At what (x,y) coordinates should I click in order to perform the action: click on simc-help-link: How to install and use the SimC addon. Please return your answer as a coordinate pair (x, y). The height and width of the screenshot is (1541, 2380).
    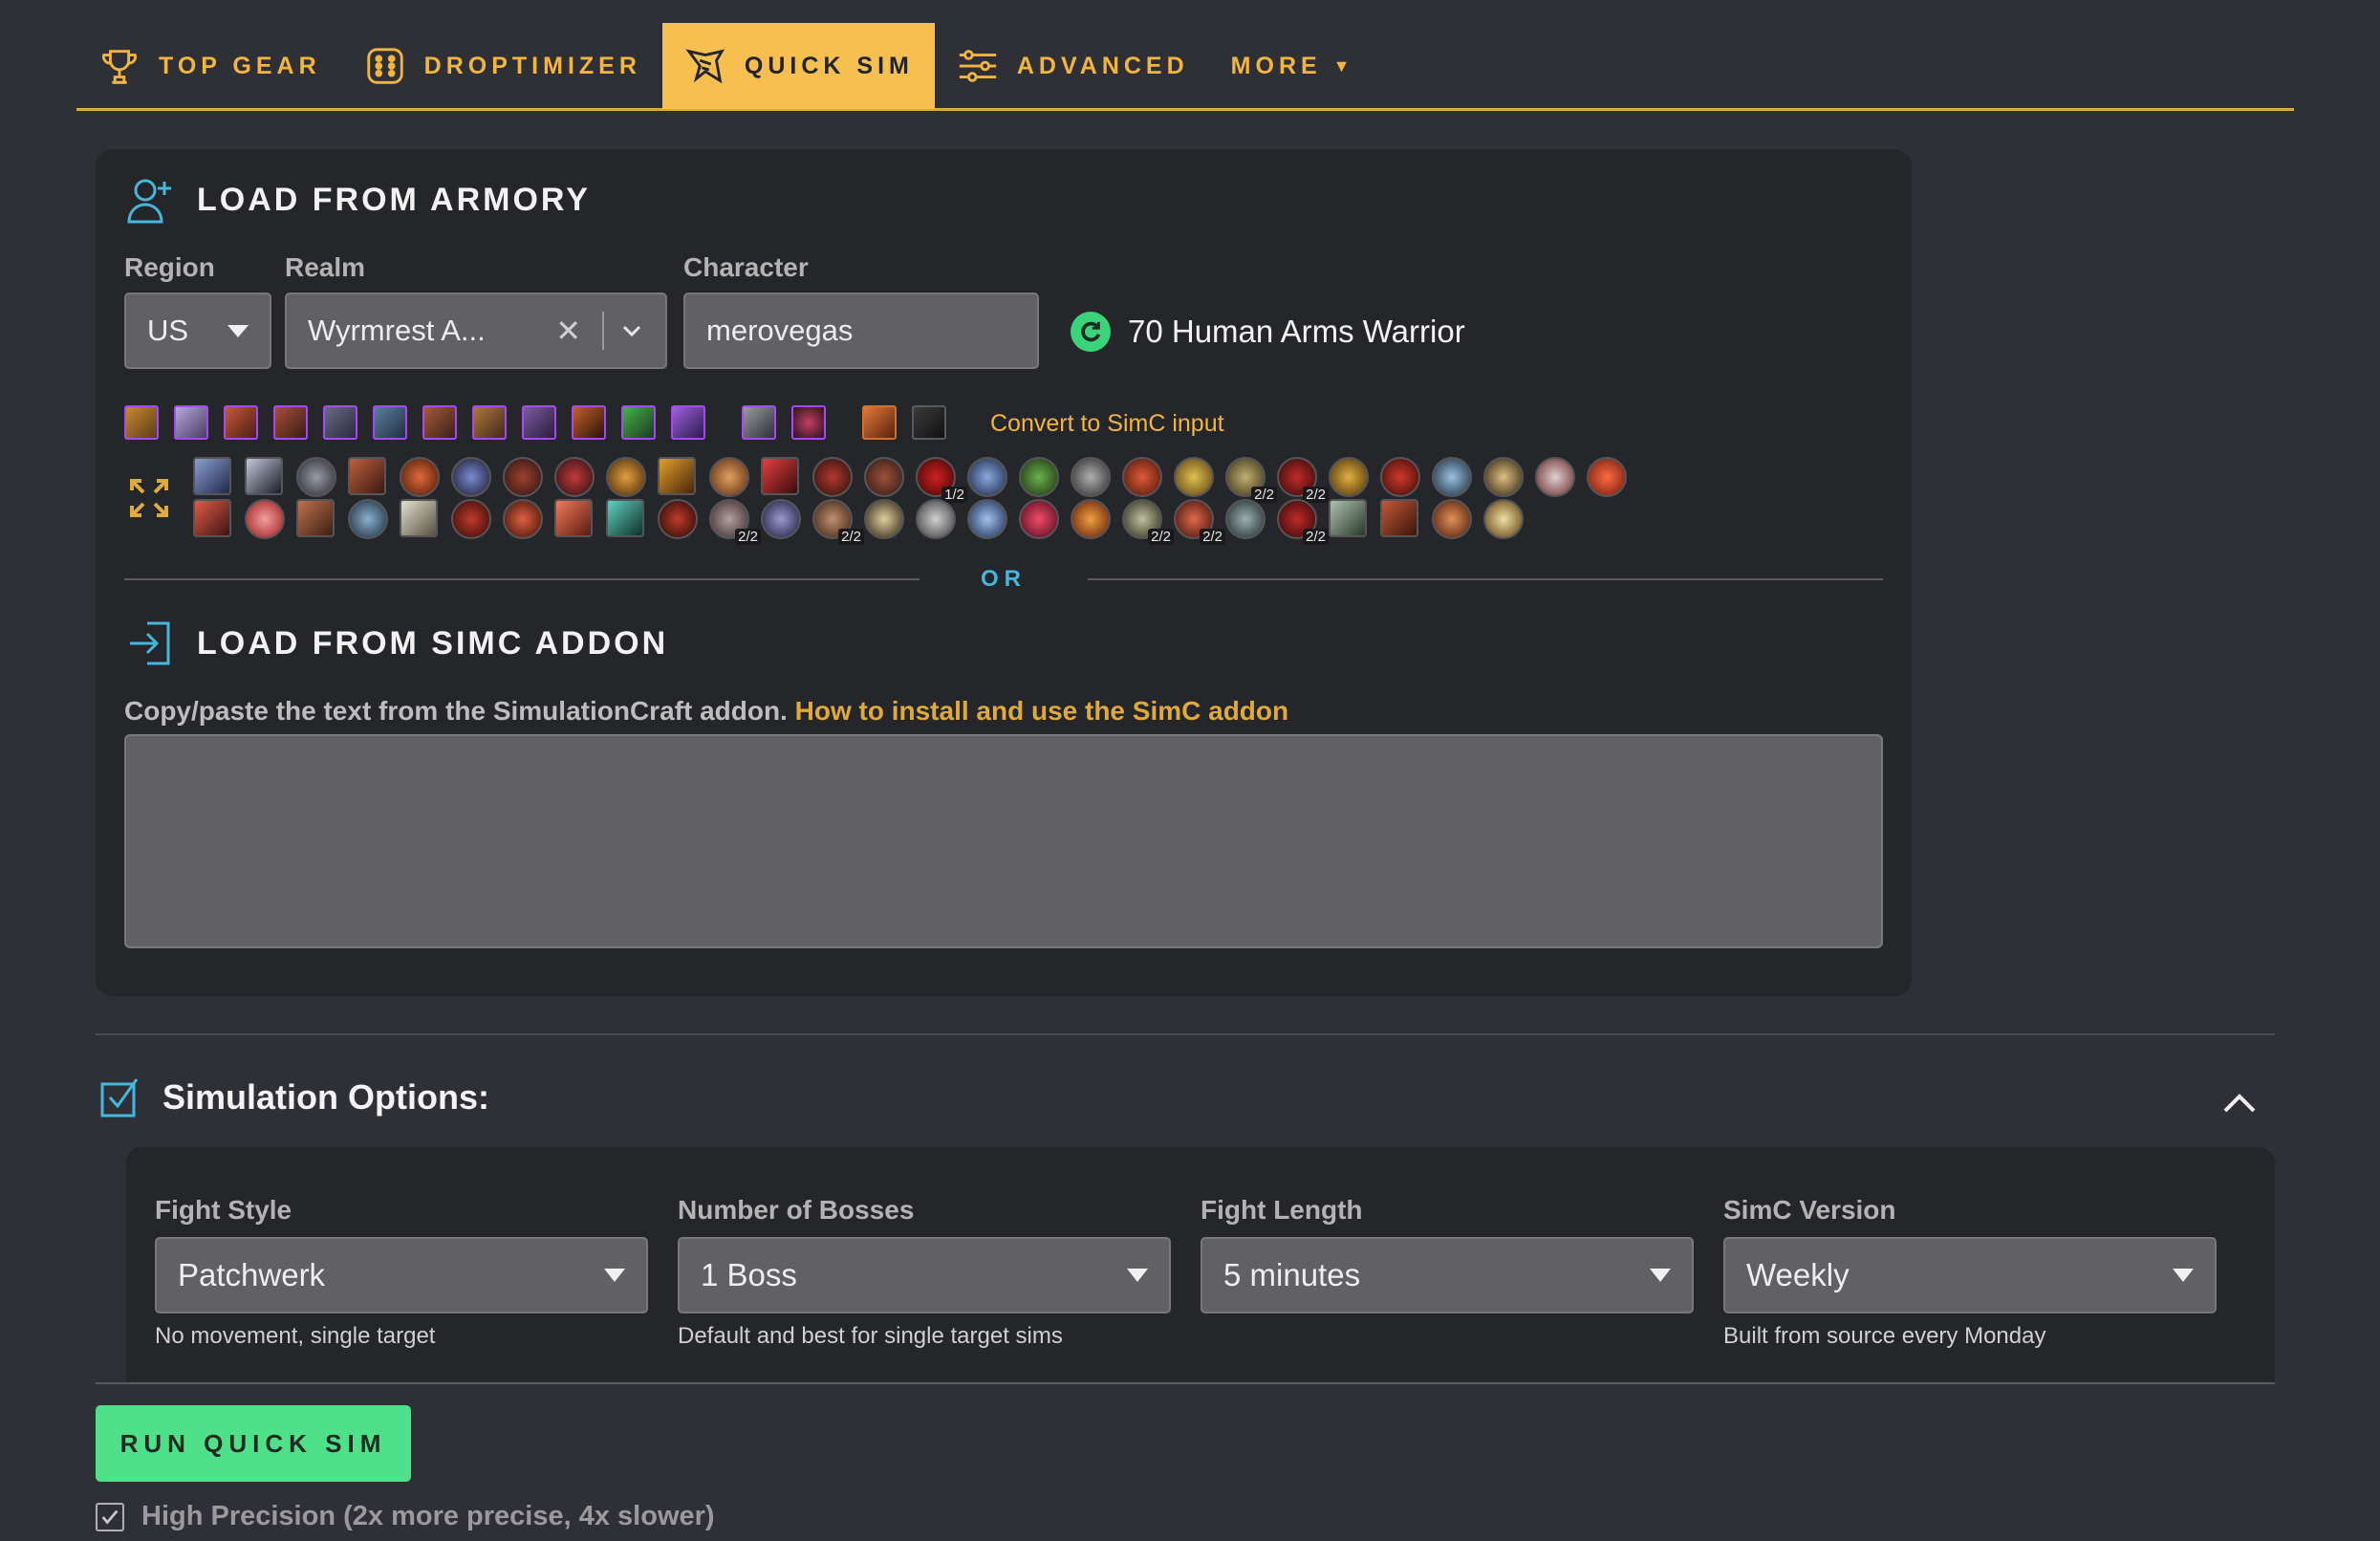
    Looking at the image, I should click on (1041, 711).